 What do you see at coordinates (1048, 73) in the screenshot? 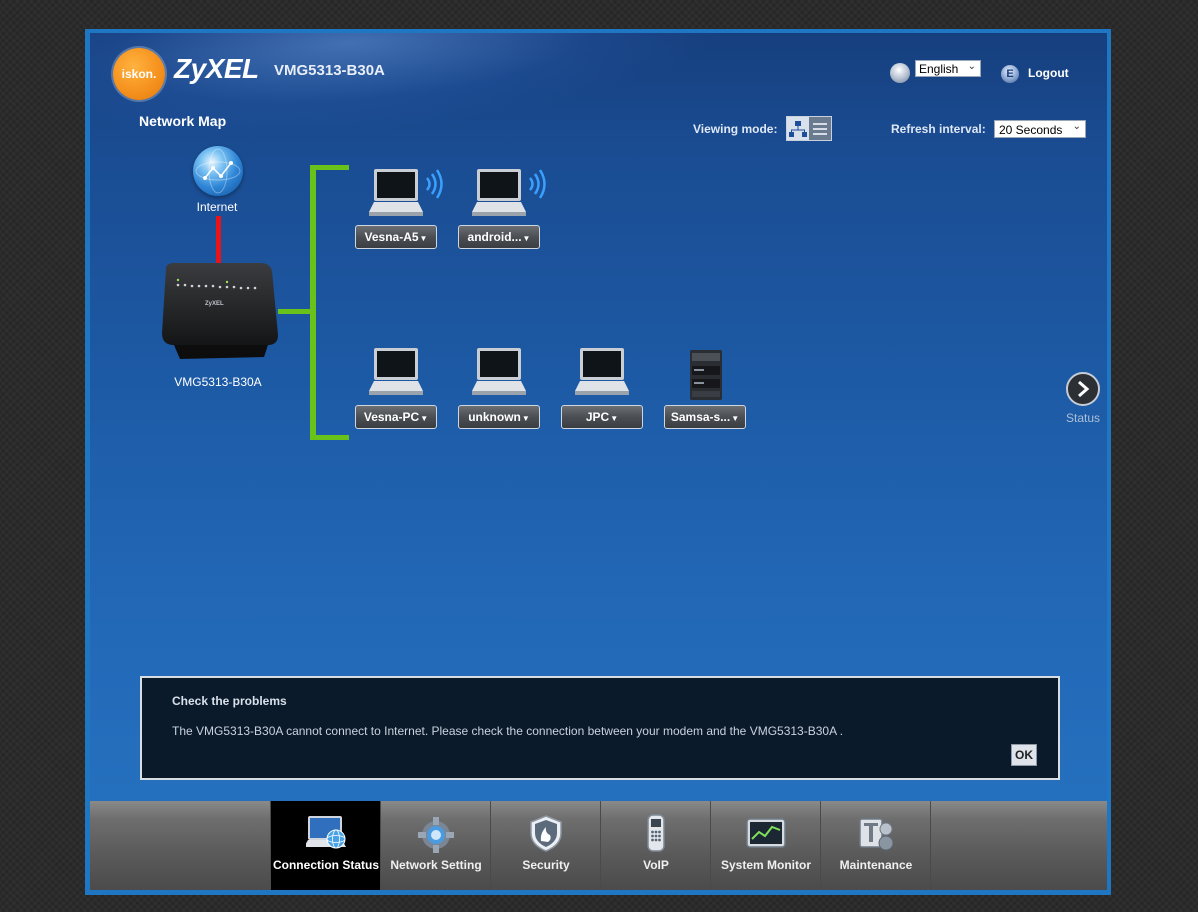
I see `logout-link: Logout` at bounding box center [1048, 73].